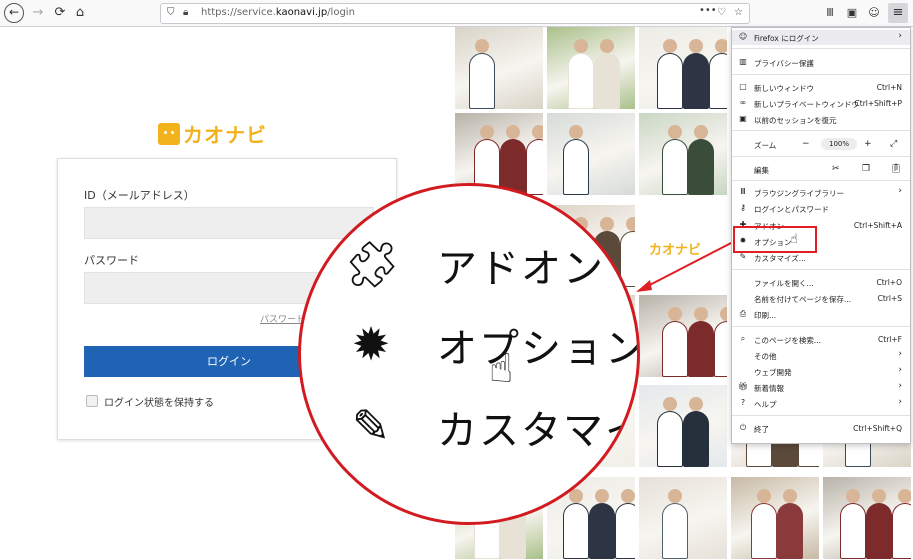 Image resolution: width=913 pixels, height=560 pixels. What do you see at coordinates (895, 169) in the screenshot?
I see `paste-icon: 📋︎` at bounding box center [895, 169].